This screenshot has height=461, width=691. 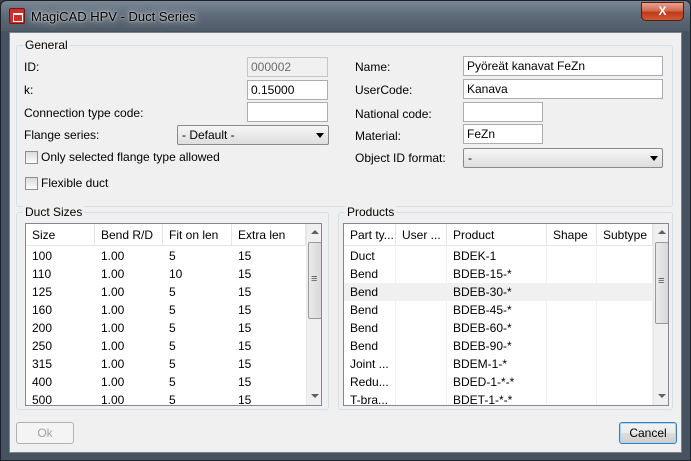 What do you see at coordinates (287, 112) in the screenshot?
I see `connection-type-field` at bounding box center [287, 112].